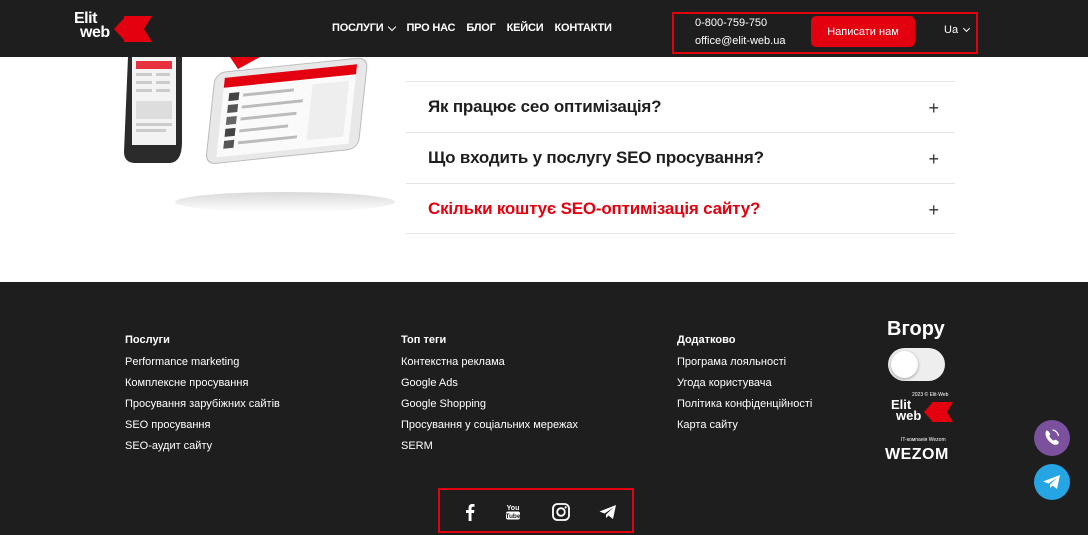 The image size is (1088, 535). I want to click on footer-link: Карта сайту, so click(744, 425).